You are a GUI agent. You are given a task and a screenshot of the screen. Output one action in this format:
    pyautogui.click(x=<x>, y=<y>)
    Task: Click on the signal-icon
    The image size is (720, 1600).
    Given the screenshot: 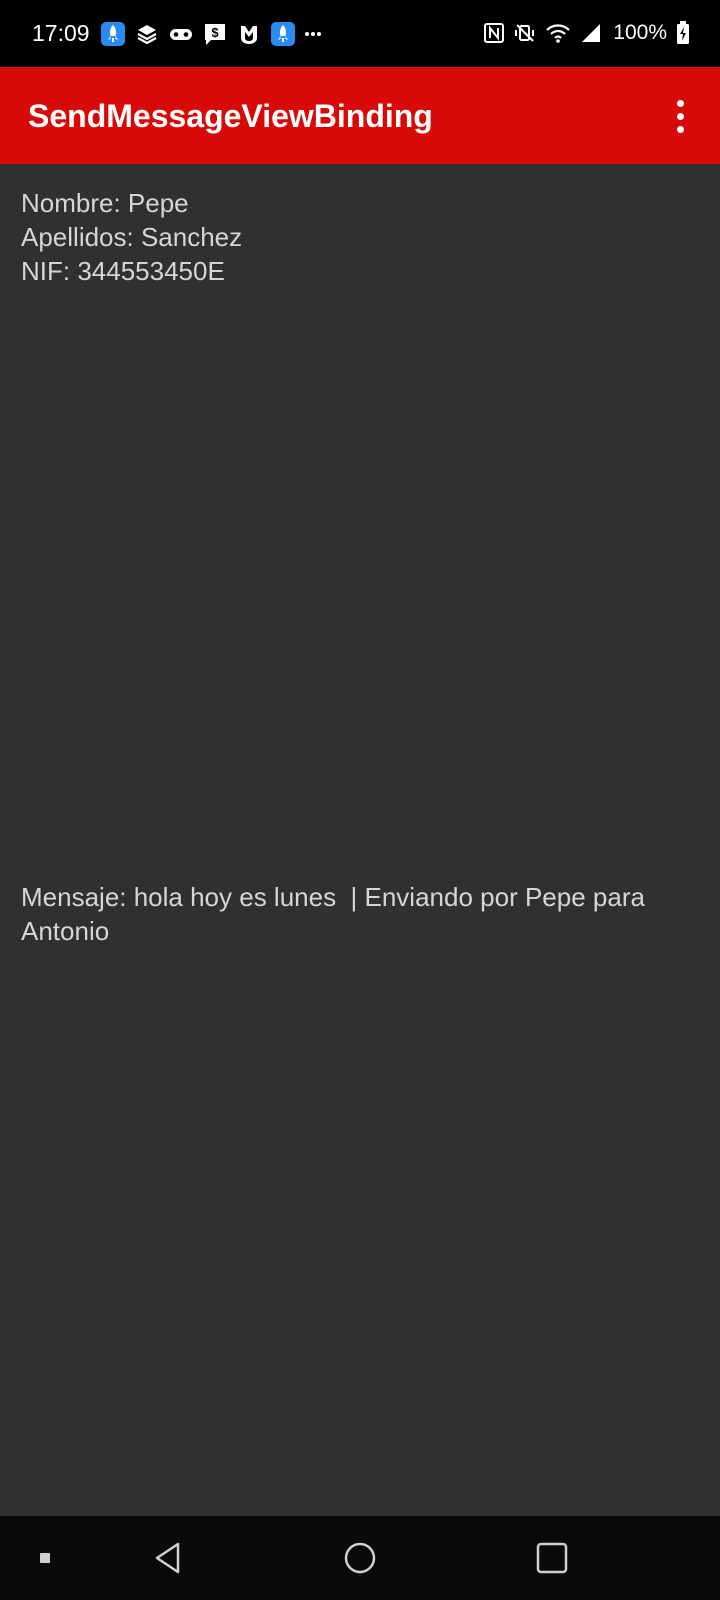 What is the action you would take?
    pyautogui.click(x=591, y=33)
    